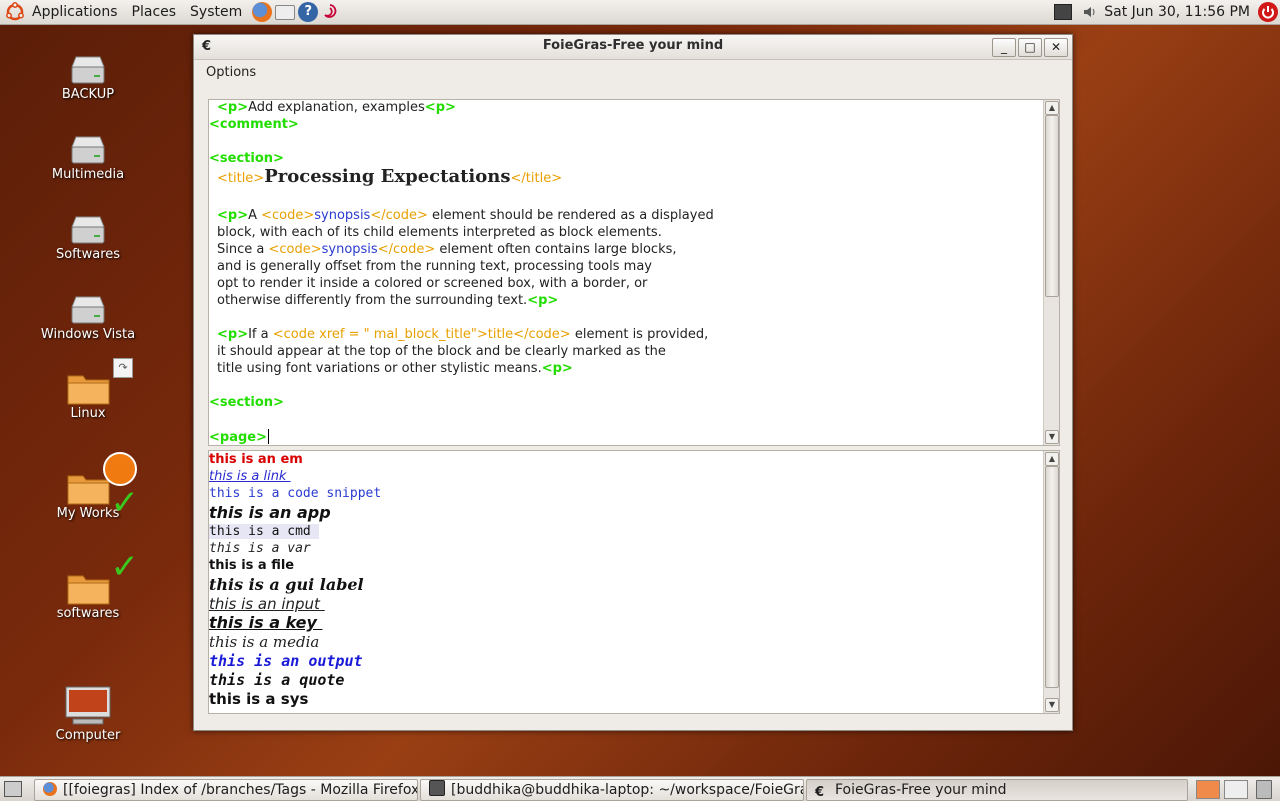  Describe the element at coordinates (336, 107) in the screenshot. I see `editor-text-run: Add explanation, examples` at that location.